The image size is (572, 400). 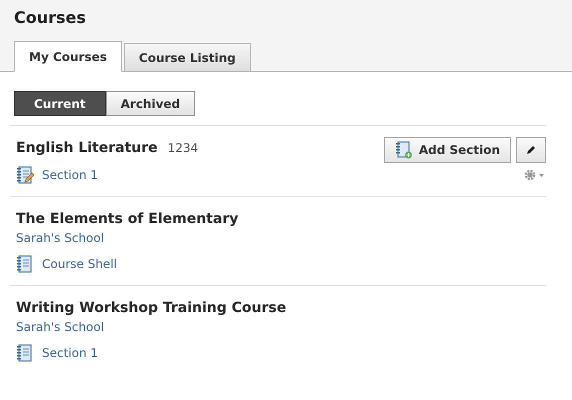 I want to click on add-section-button: Add Section, so click(x=447, y=150).